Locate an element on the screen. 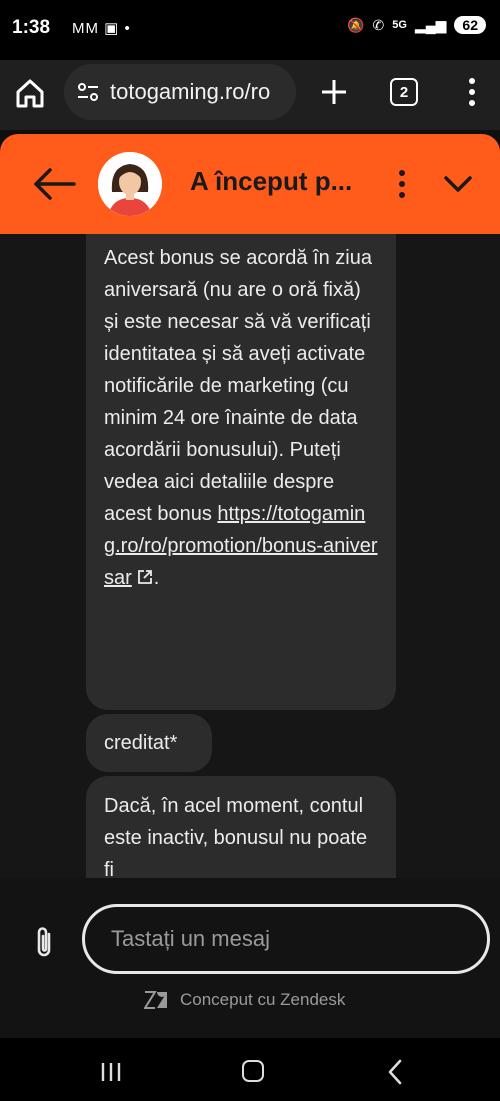 The width and height of the screenshot is (500, 1101). url-text: totogaming.ro/ro is located at coordinates (190, 91).